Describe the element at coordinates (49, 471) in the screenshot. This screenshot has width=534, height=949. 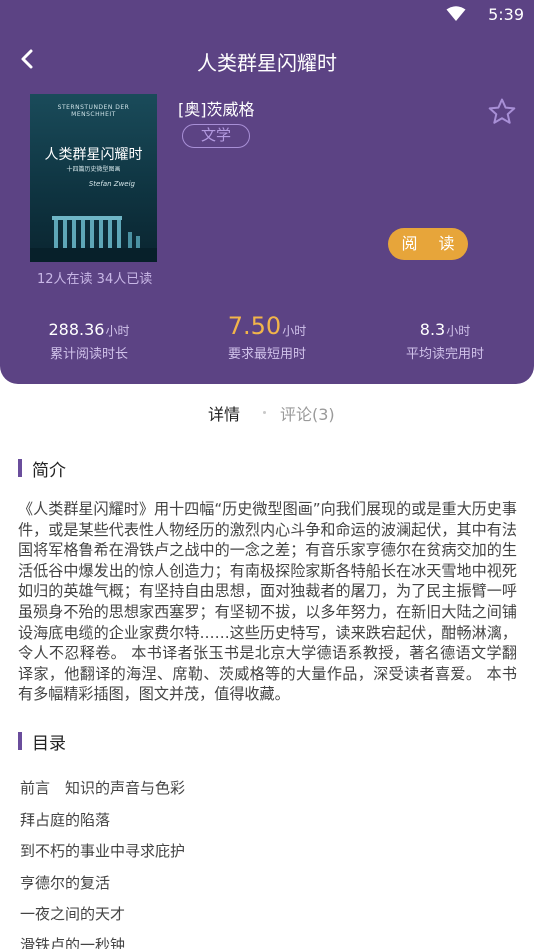
I see `intro-heading: 简介` at that location.